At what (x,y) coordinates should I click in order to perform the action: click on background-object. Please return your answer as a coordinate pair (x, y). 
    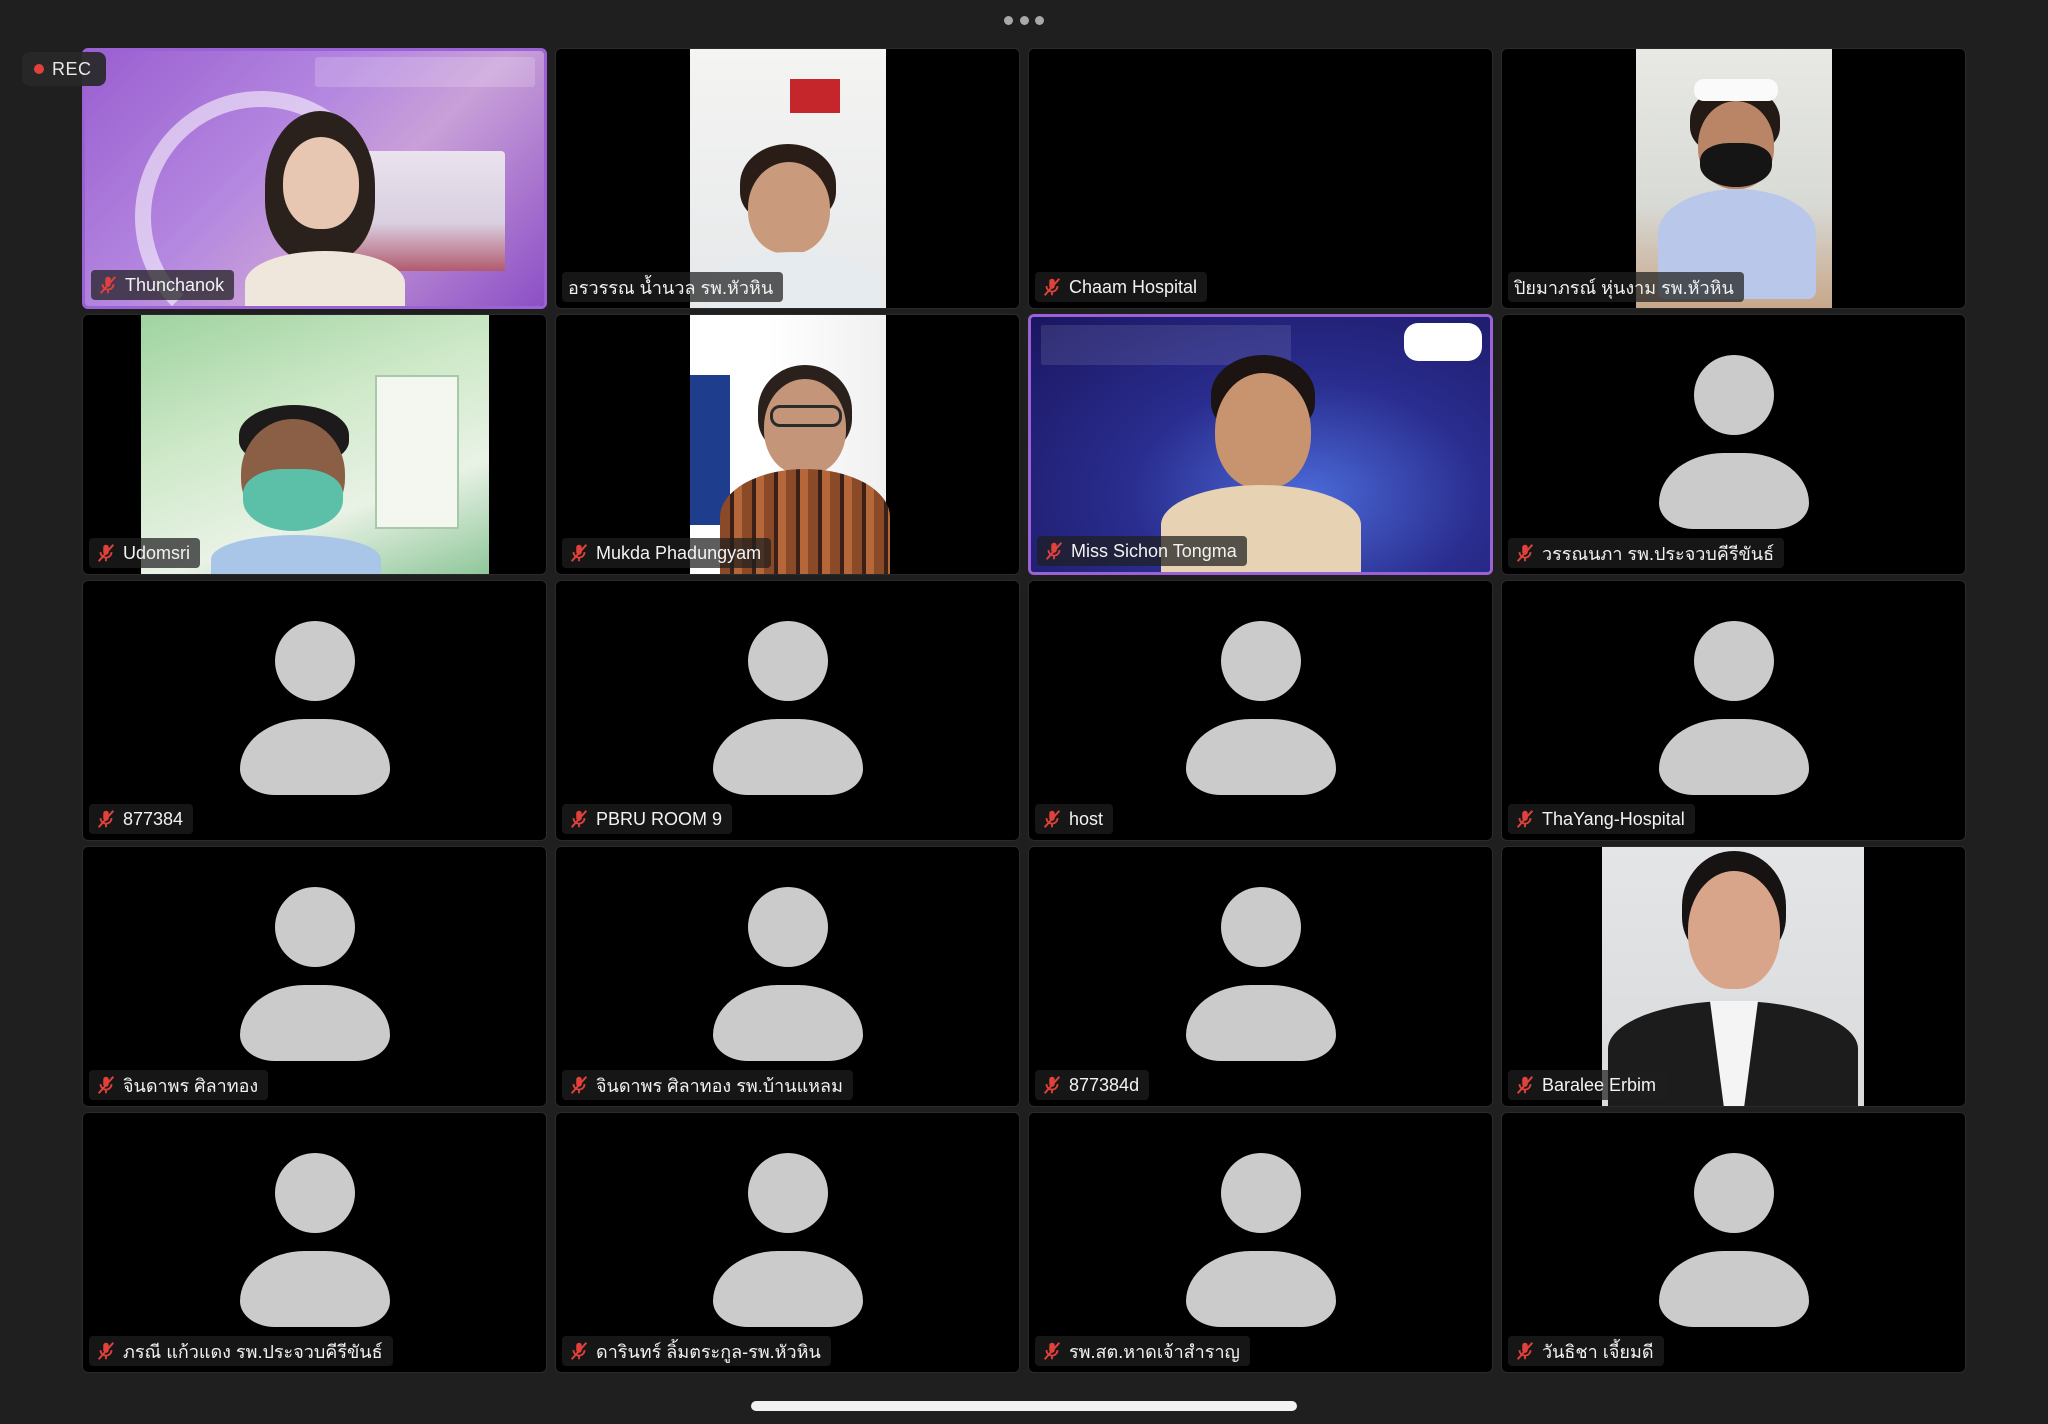
    Looking at the image, I should click on (815, 96).